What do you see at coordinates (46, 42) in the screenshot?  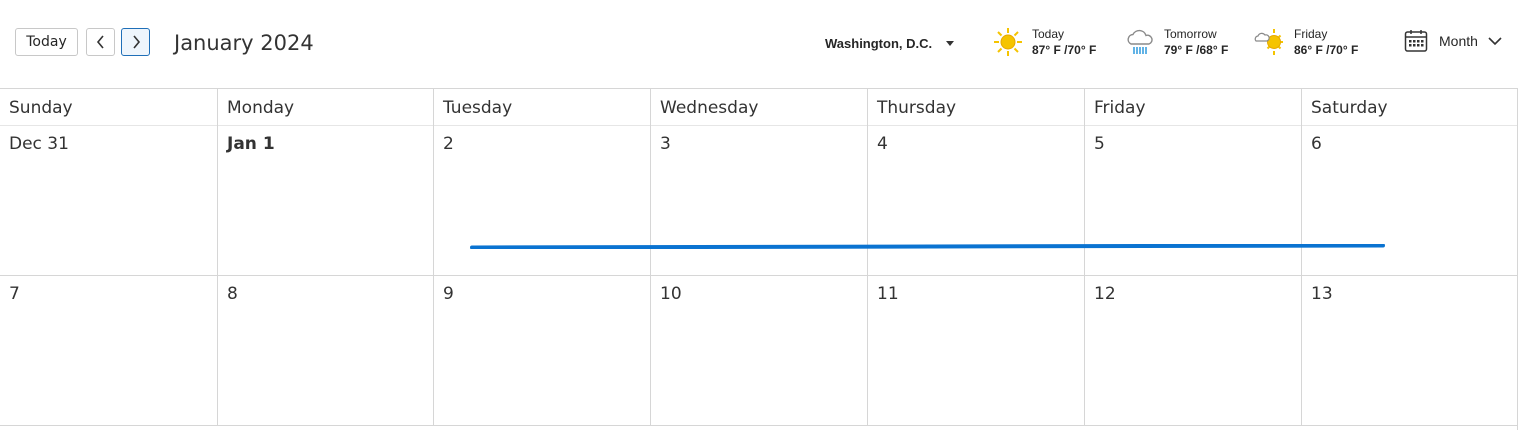 I see `today-button: Today` at bounding box center [46, 42].